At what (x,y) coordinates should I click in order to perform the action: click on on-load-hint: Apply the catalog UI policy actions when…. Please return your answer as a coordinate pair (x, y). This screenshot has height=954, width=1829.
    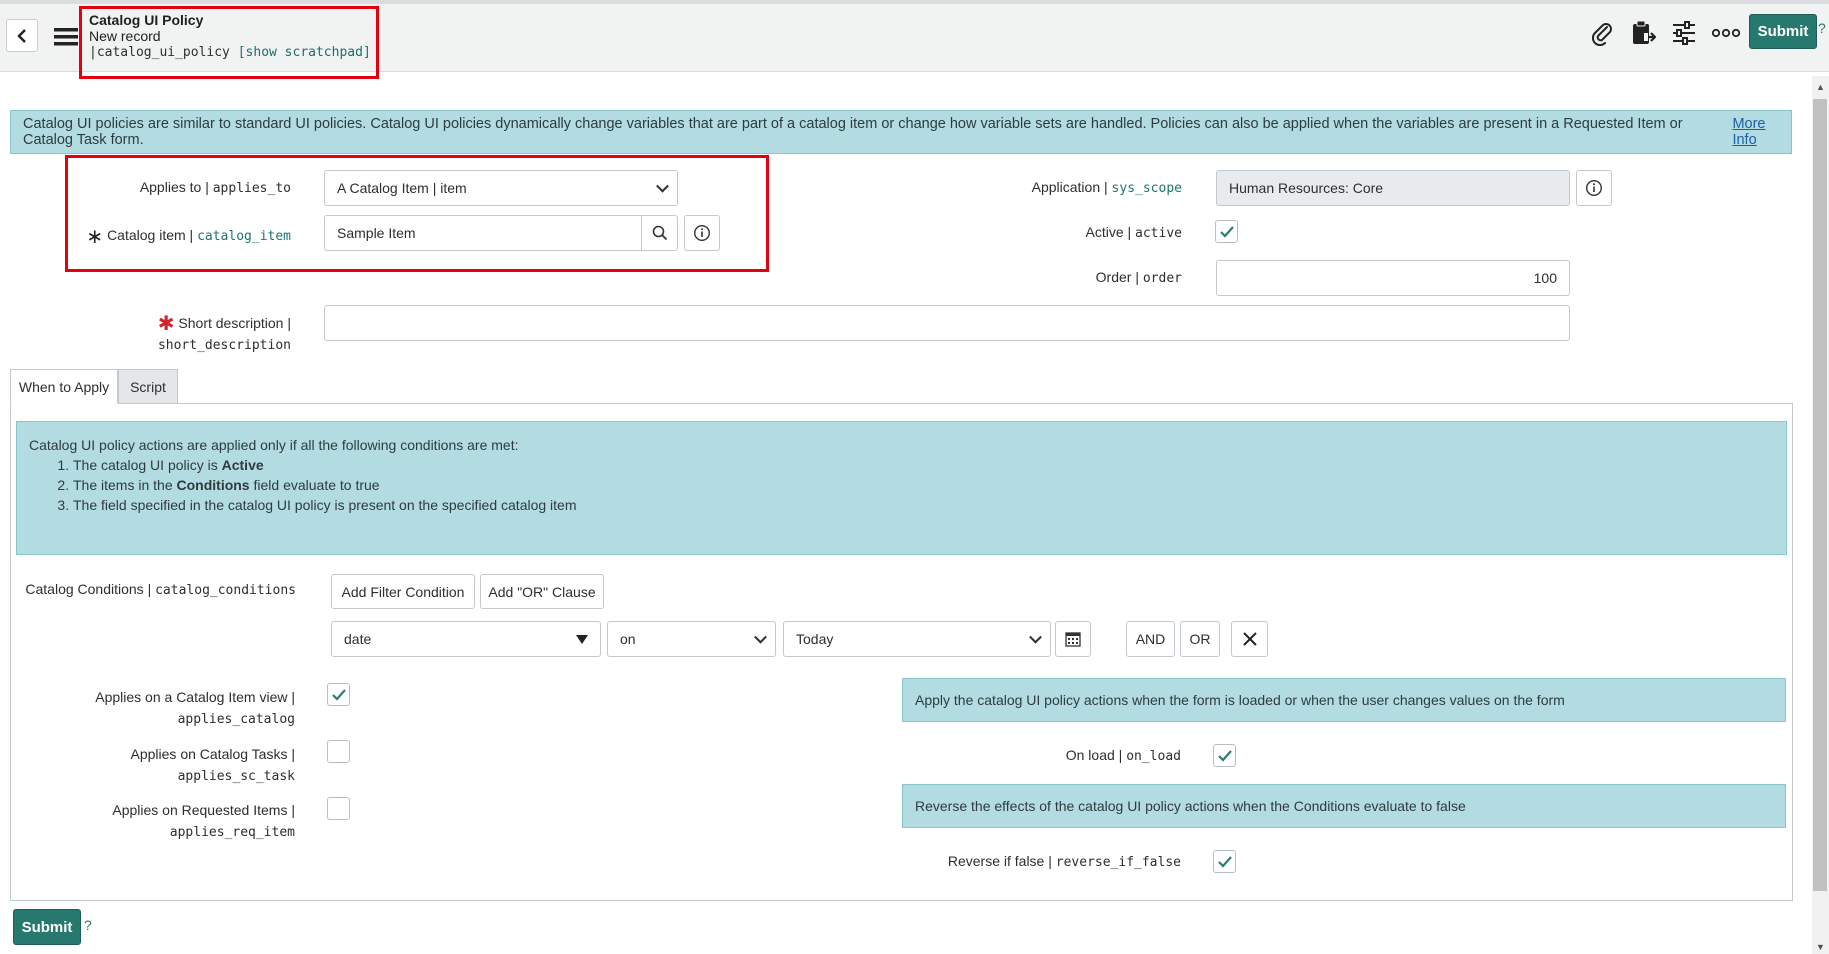
    Looking at the image, I should click on (1344, 700).